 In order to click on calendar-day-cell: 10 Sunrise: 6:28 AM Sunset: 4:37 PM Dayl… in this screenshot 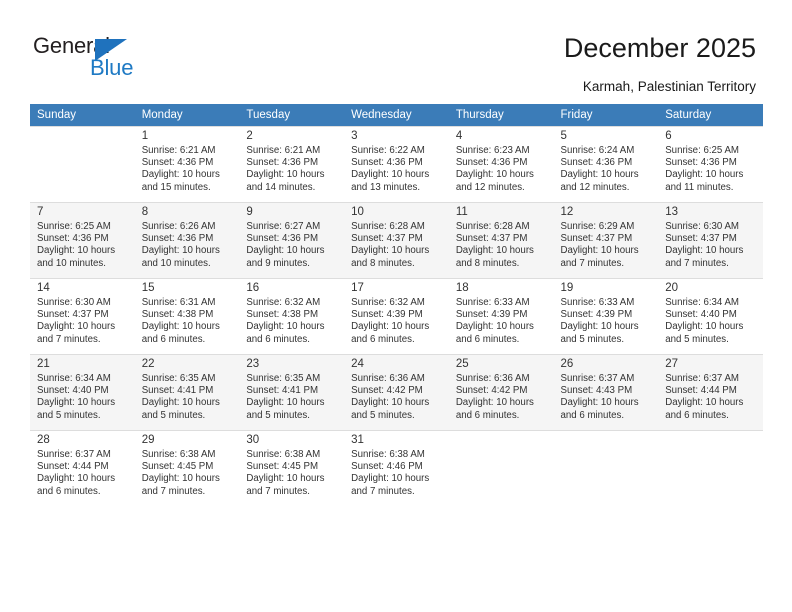, I will do `click(396, 240)`.